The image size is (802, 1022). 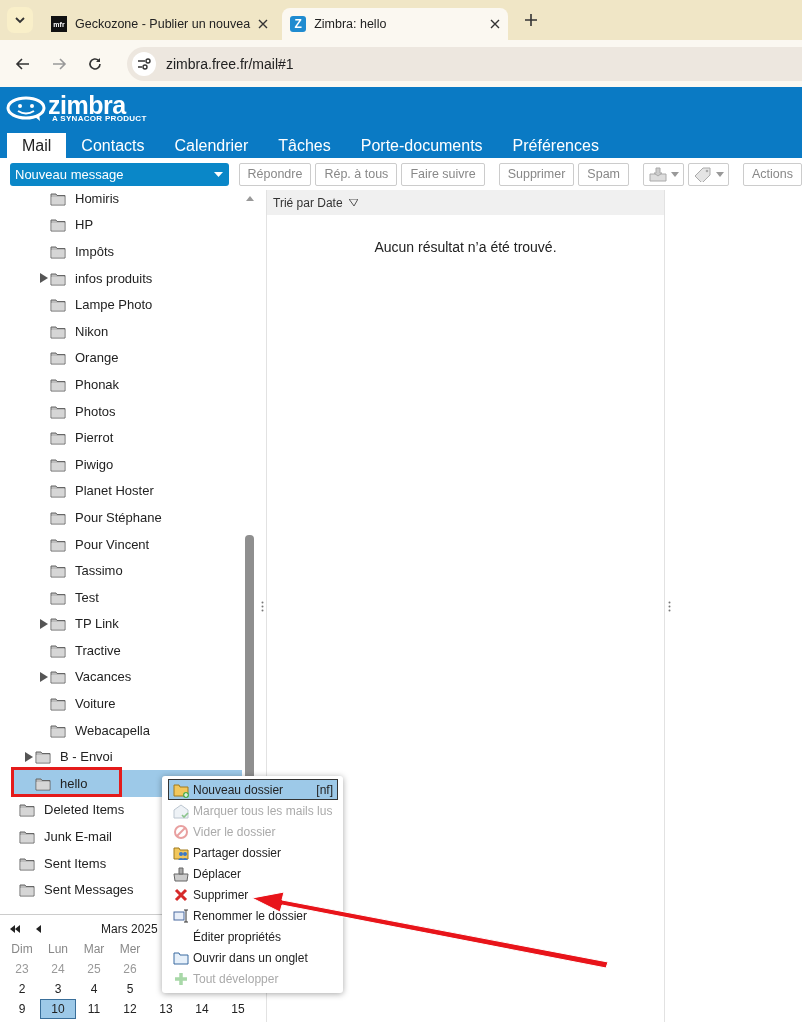 I want to click on folder-item: Pour Vincent, so click(x=121, y=544).